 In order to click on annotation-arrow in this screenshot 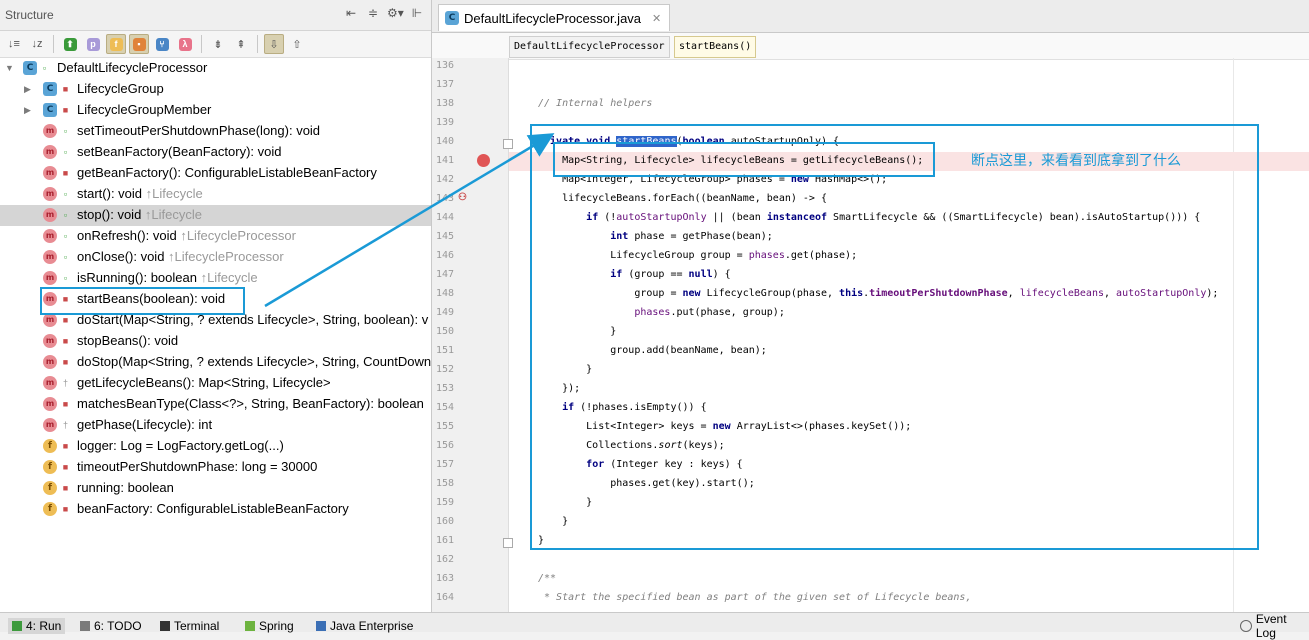, I will do `click(409, 220)`.